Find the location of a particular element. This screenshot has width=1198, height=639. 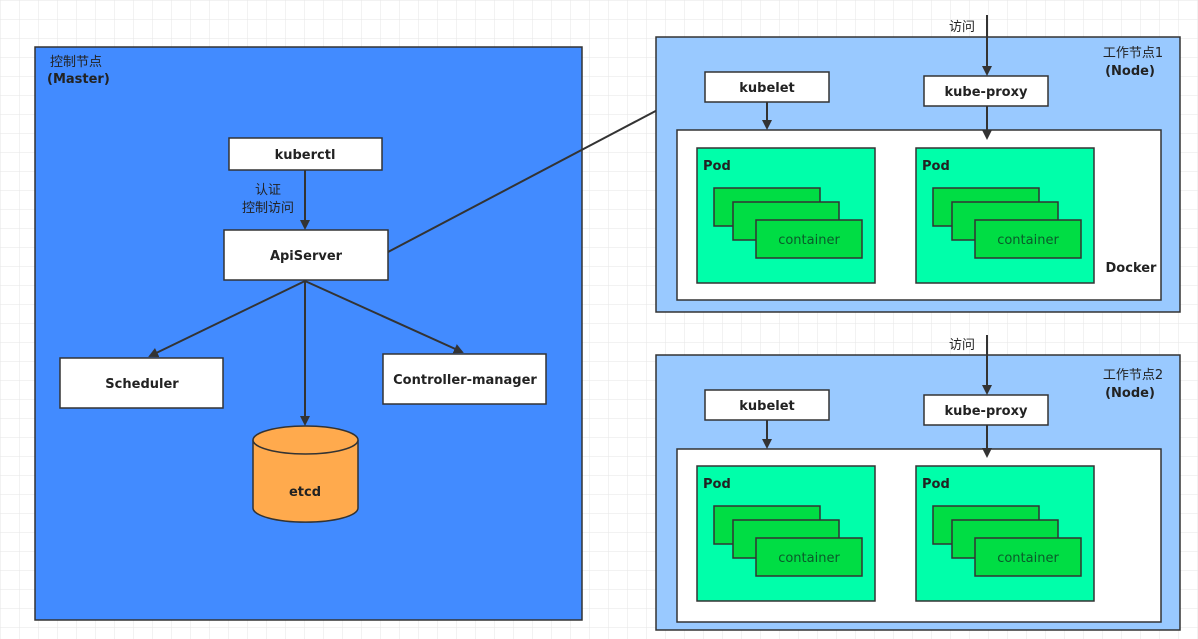

scheduler-label: Scheduler is located at coordinates (142, 384).